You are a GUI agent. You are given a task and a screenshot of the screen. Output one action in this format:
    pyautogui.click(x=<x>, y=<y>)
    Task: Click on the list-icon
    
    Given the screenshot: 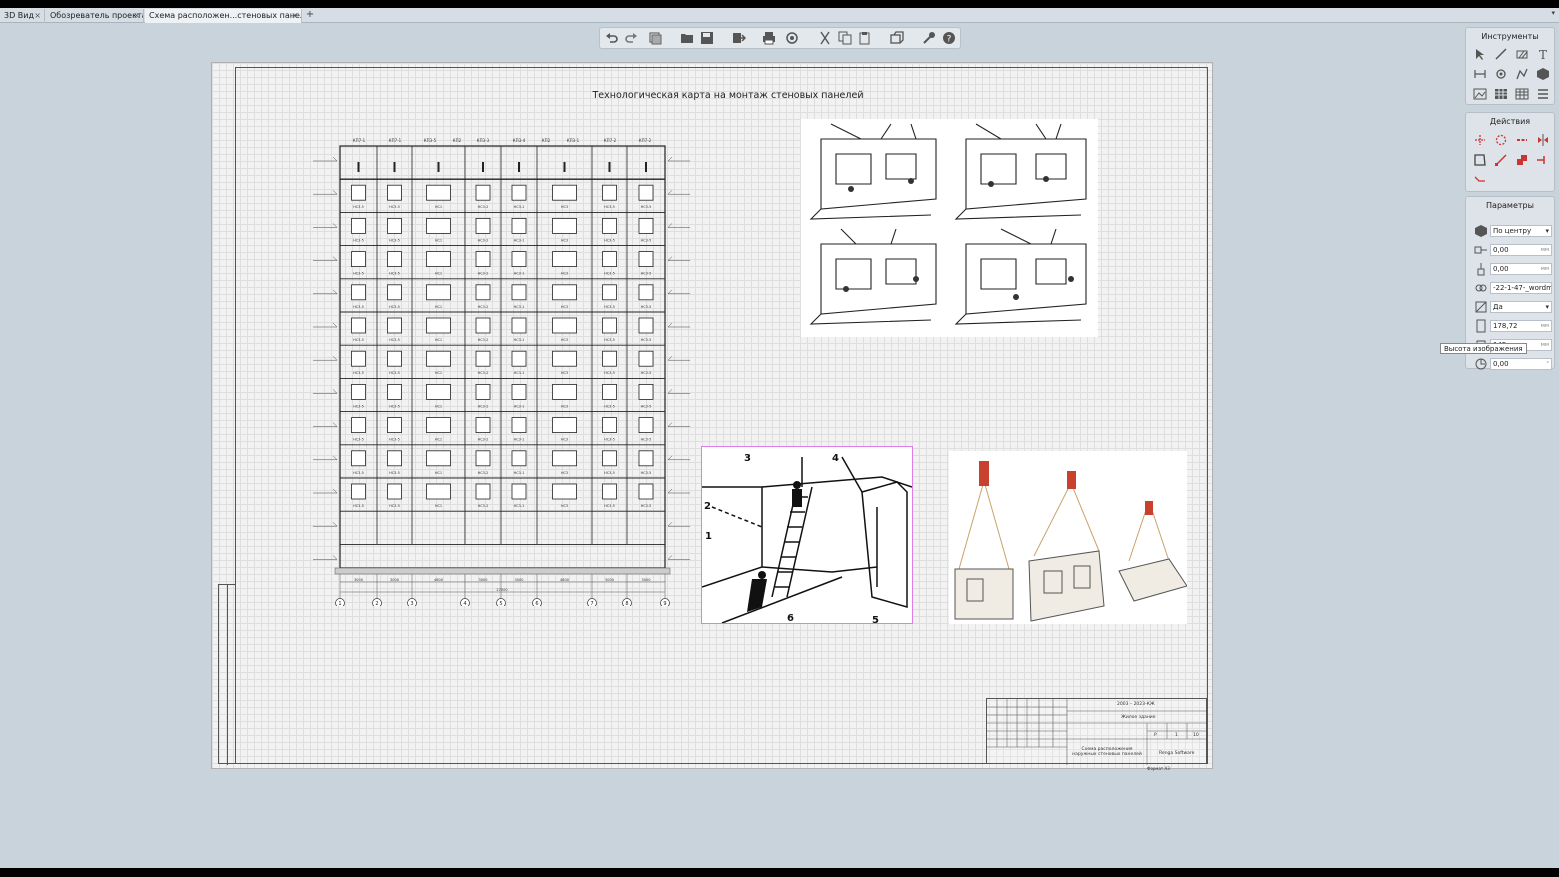 What is the action you would take?
    pyautogui.click(x=1543, y=94)
    